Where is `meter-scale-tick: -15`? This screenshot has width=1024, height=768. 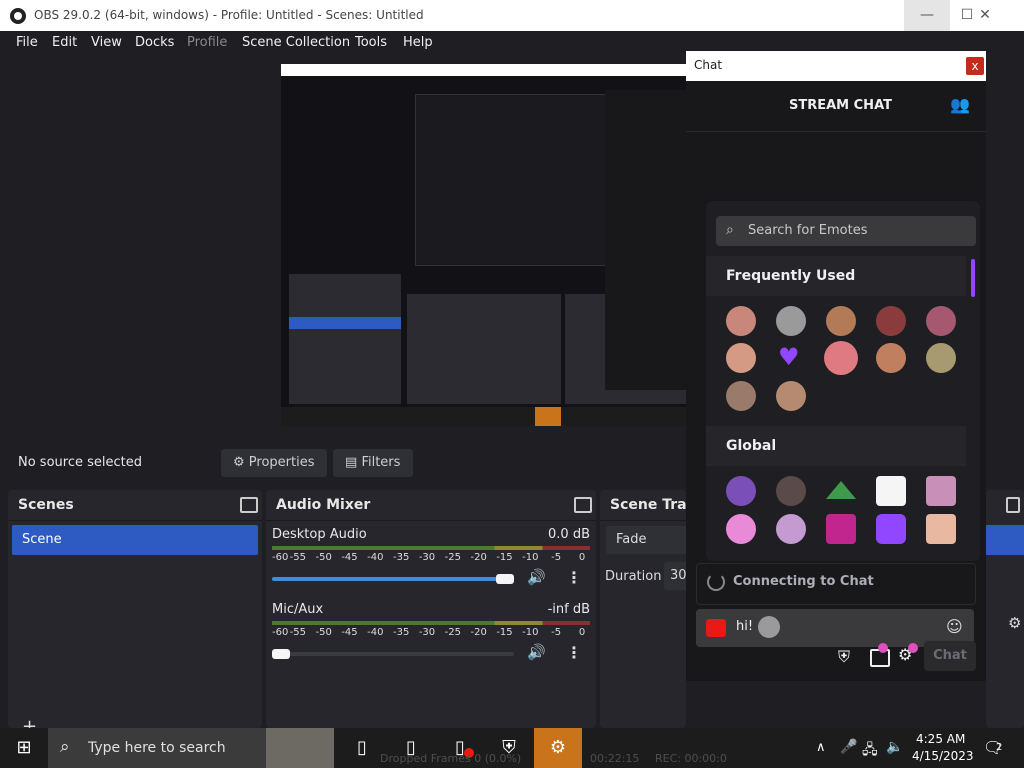
meter-scale-tick: -15 is located at coordinates (504, 557).